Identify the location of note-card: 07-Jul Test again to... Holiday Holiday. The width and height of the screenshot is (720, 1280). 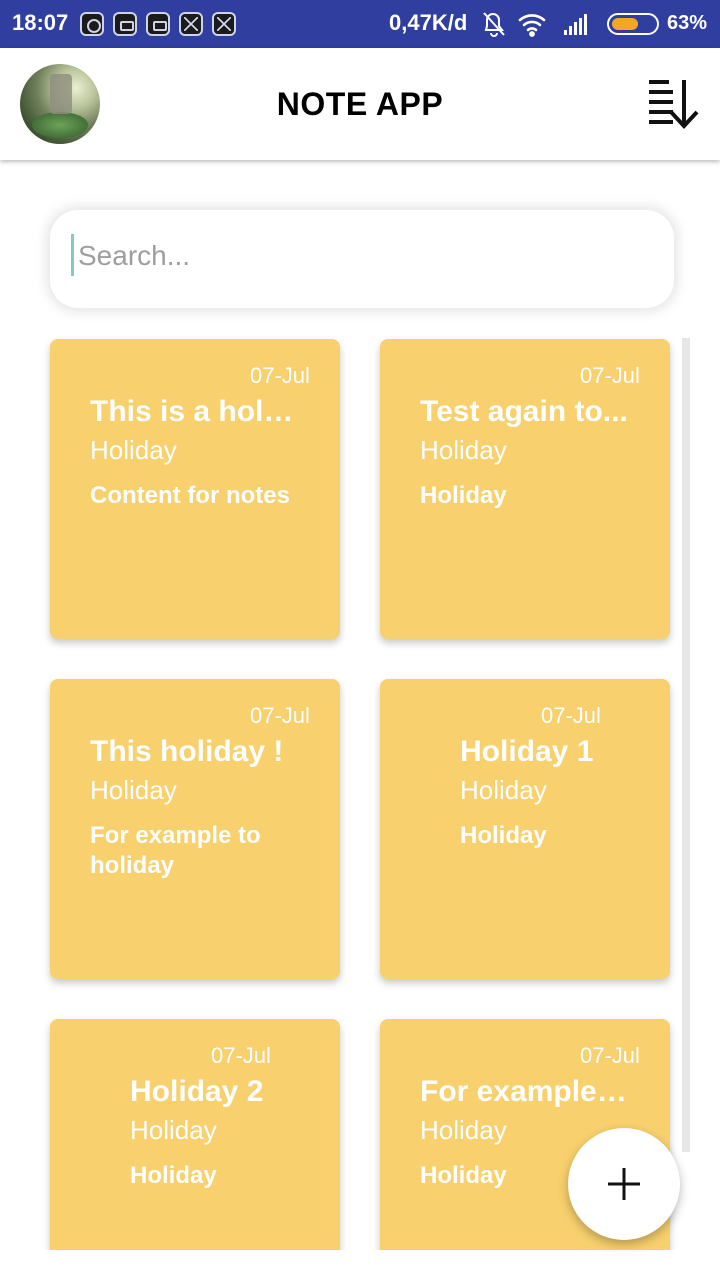
(525, 489).